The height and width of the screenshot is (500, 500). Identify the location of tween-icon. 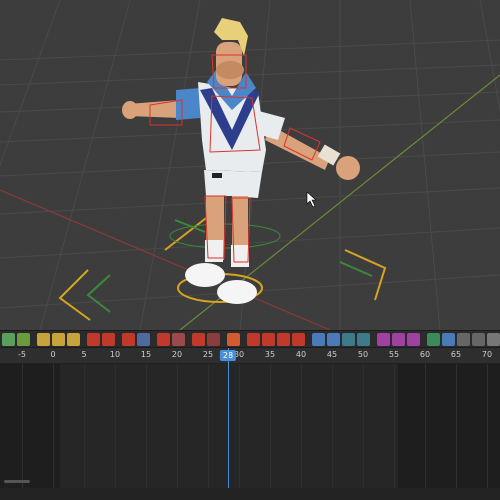
(398, 339).